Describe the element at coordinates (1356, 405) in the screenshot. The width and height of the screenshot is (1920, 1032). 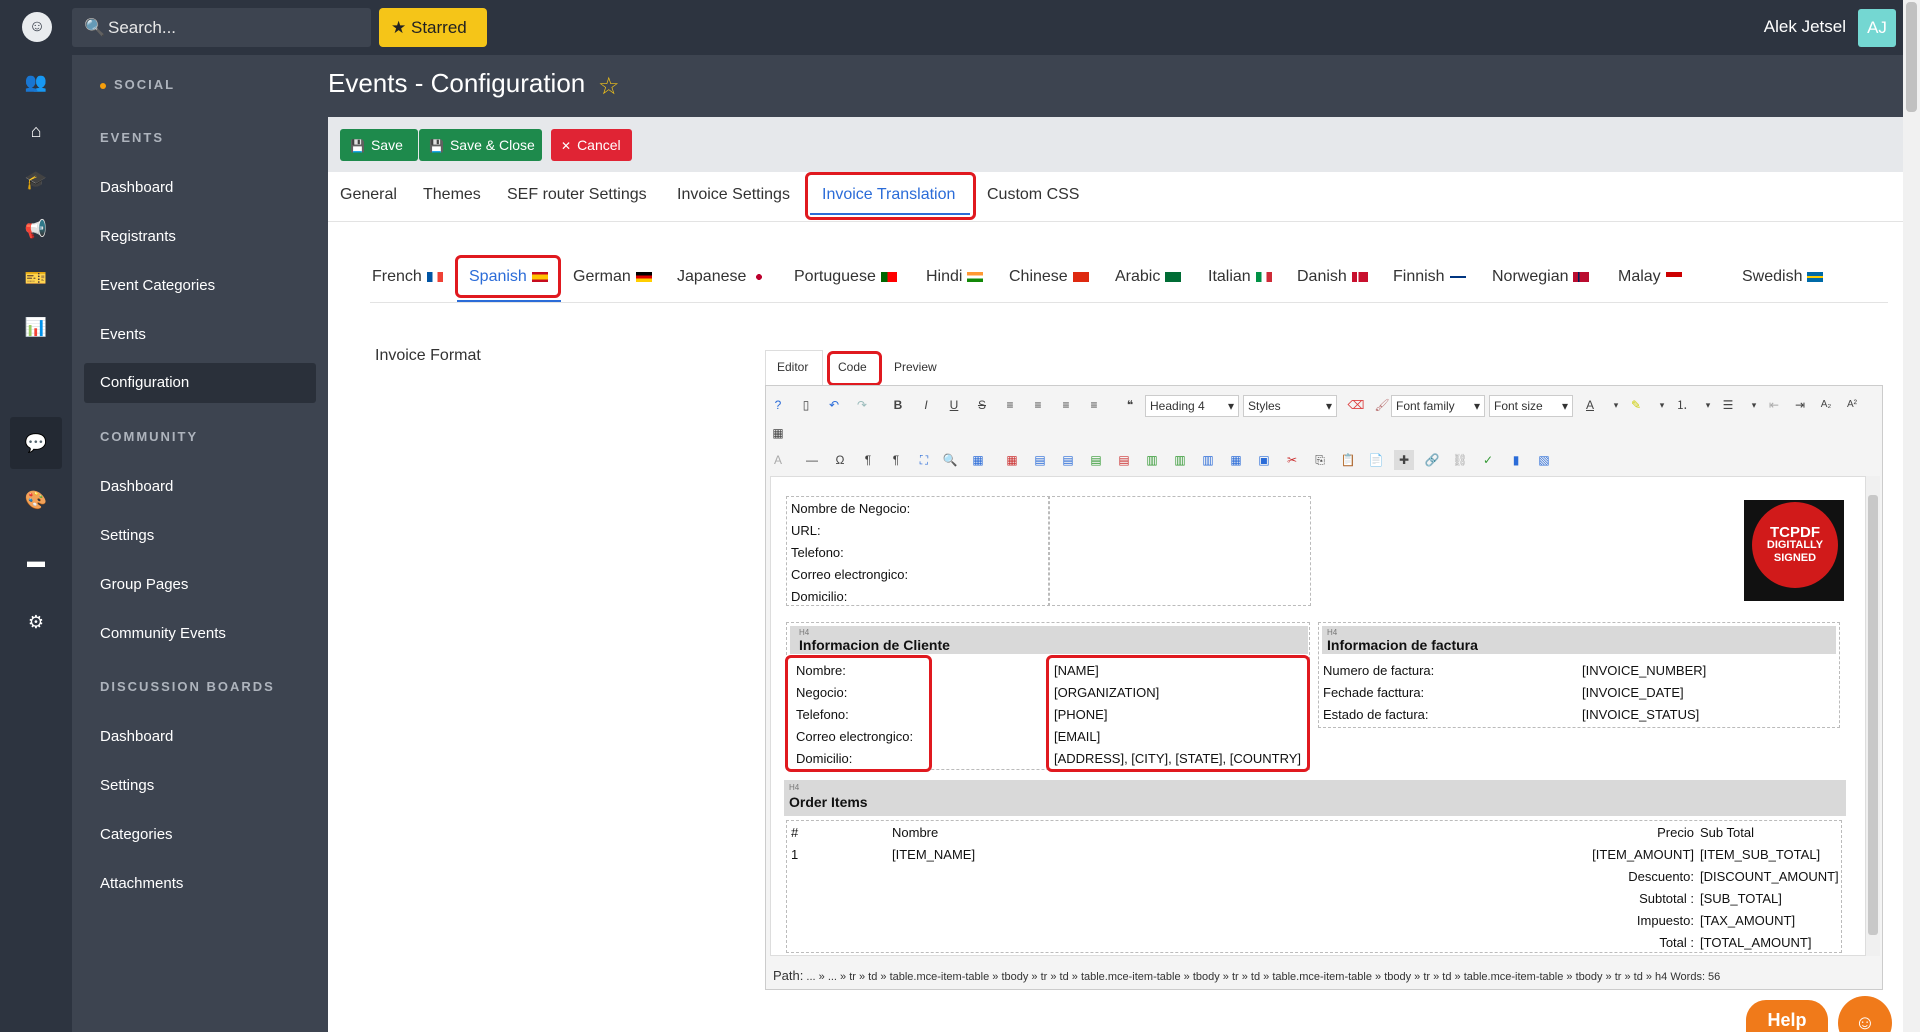
I see `eraser-icon: ⌫` at that location.